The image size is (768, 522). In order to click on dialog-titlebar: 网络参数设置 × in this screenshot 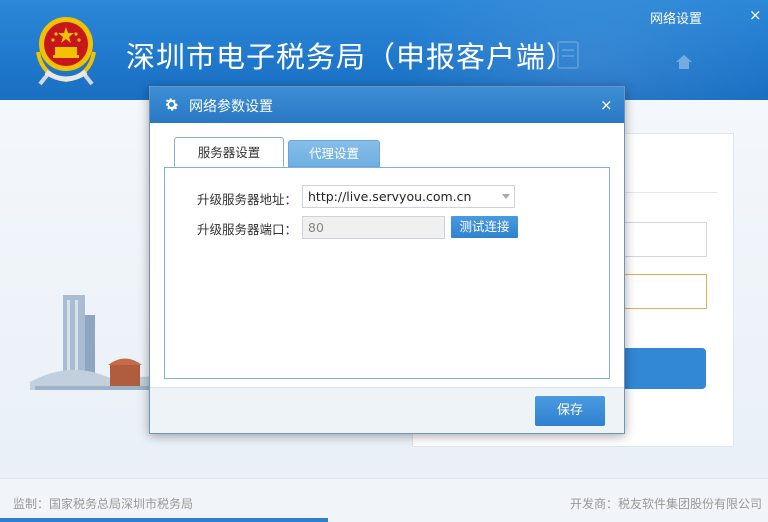, I will do `click(387, 105)`.